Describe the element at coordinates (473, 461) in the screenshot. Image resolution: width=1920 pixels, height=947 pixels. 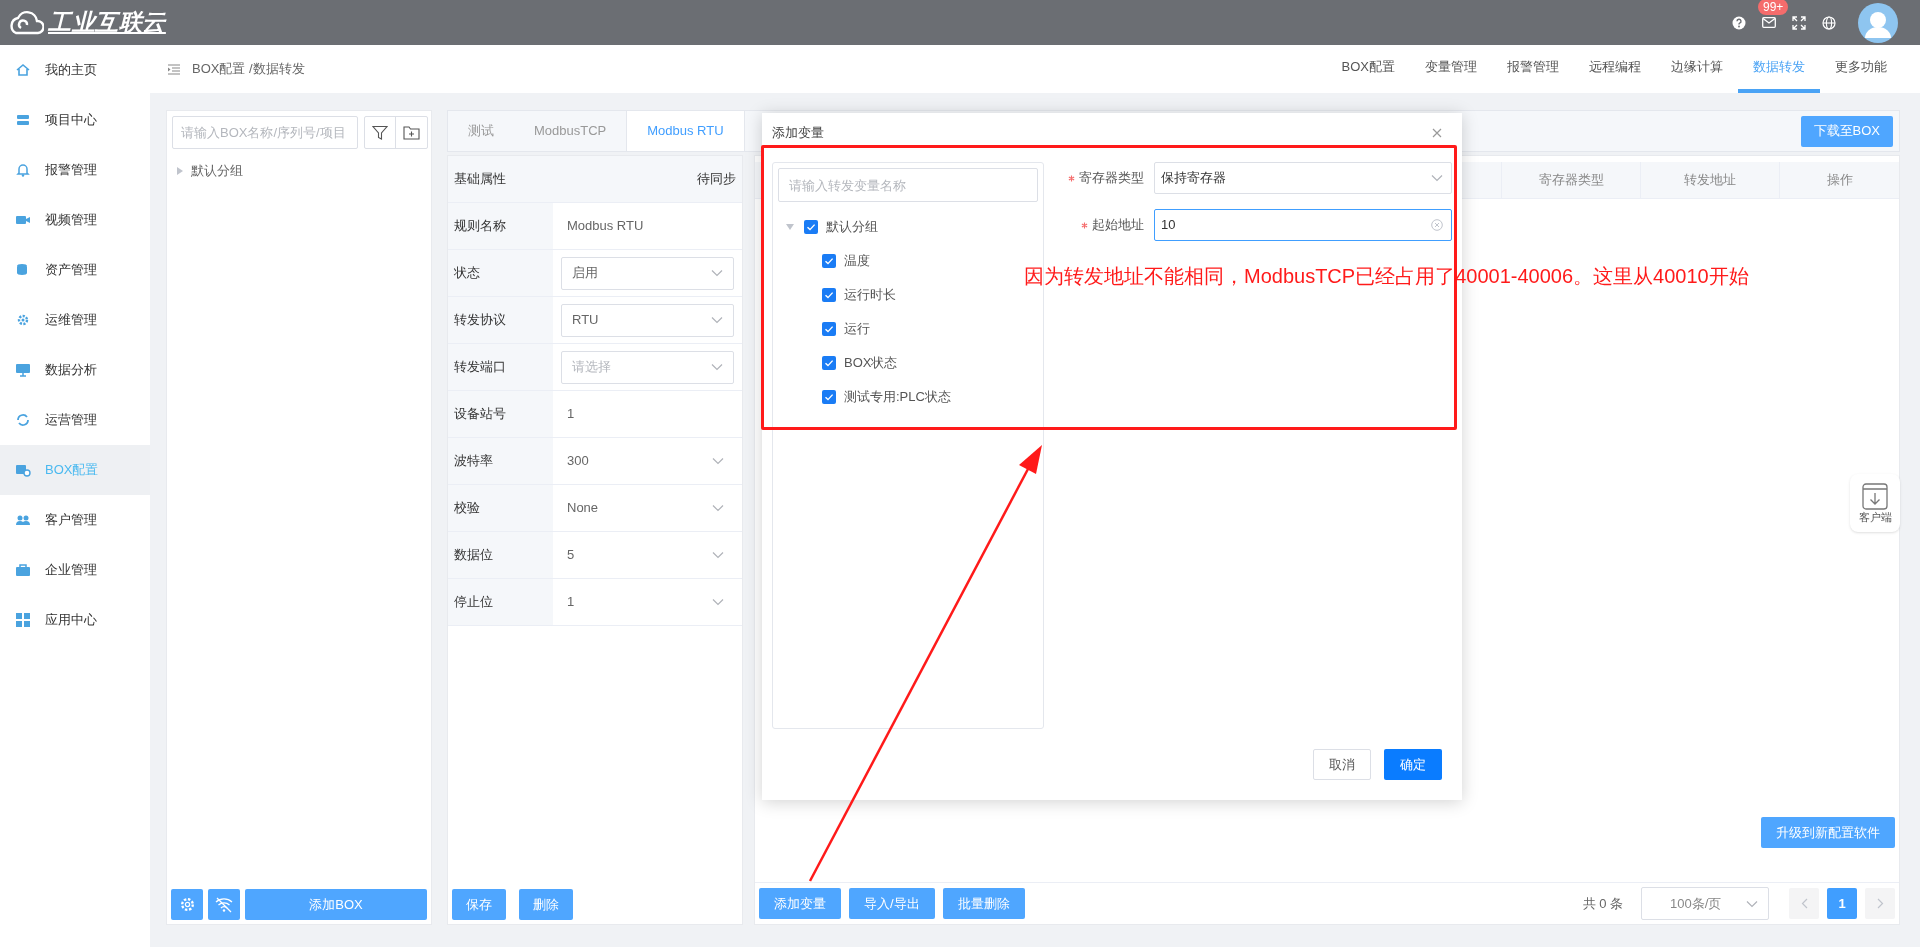
I see `field-label: 波特率` at that location.